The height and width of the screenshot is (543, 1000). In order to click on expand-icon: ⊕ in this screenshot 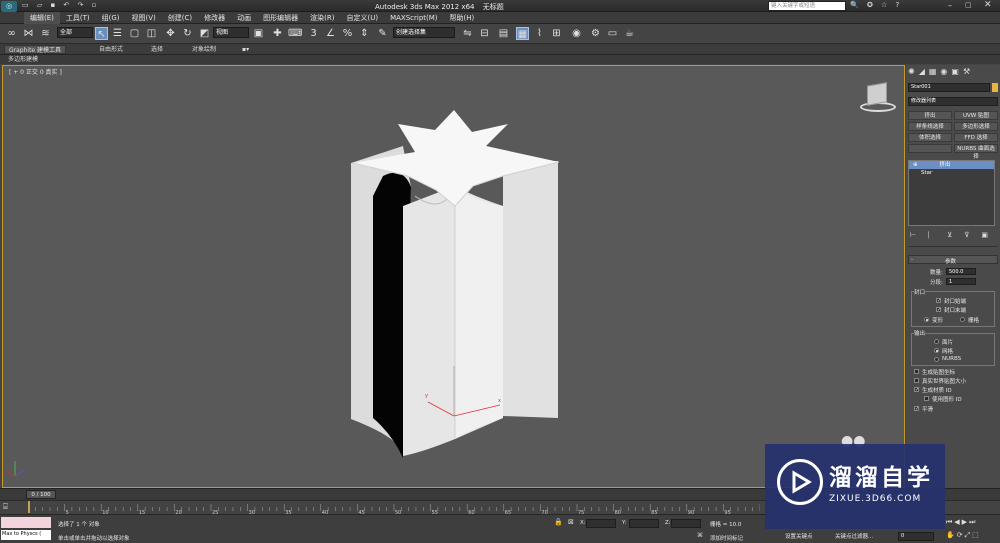, I will do `click(916, 165)`.